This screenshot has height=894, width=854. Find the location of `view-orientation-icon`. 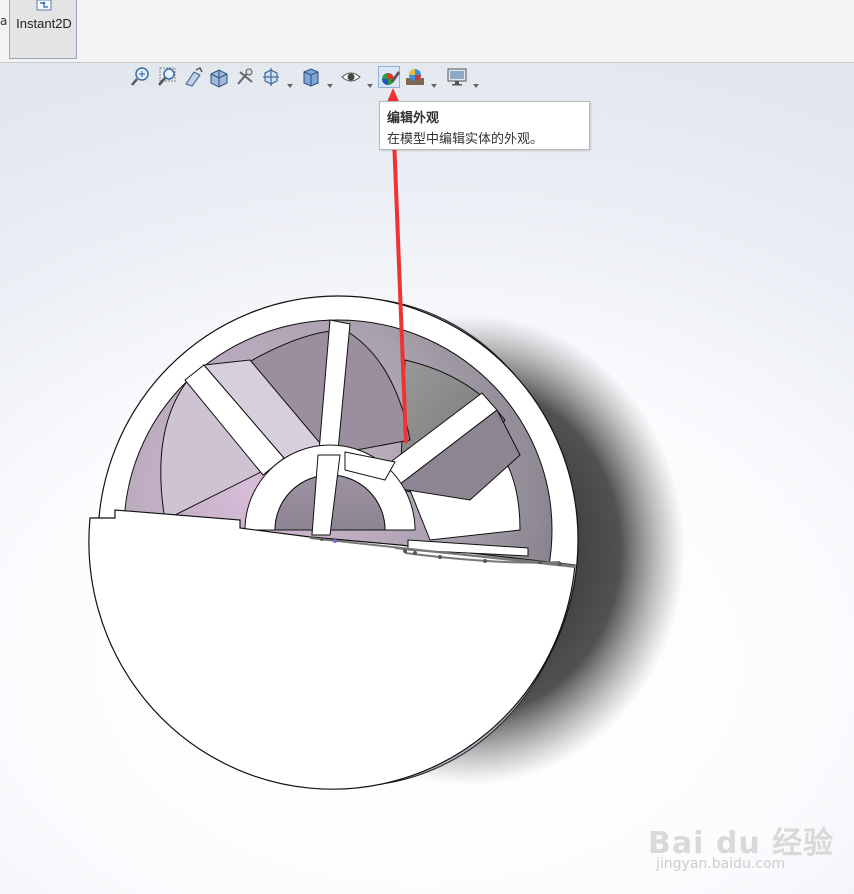

view-orientation-icon is located at coordinates (271, 77).